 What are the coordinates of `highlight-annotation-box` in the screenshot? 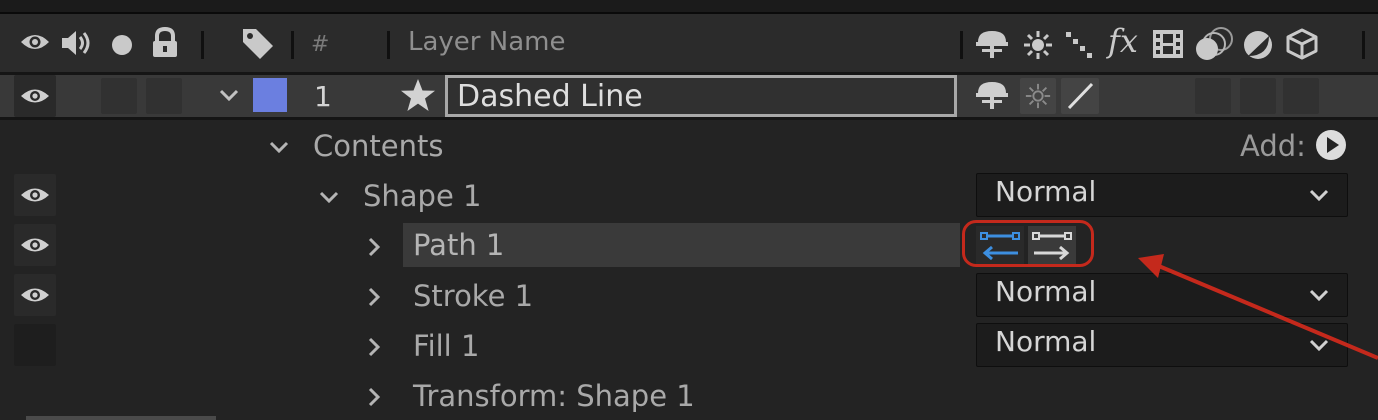 It's located at (1028, 243).